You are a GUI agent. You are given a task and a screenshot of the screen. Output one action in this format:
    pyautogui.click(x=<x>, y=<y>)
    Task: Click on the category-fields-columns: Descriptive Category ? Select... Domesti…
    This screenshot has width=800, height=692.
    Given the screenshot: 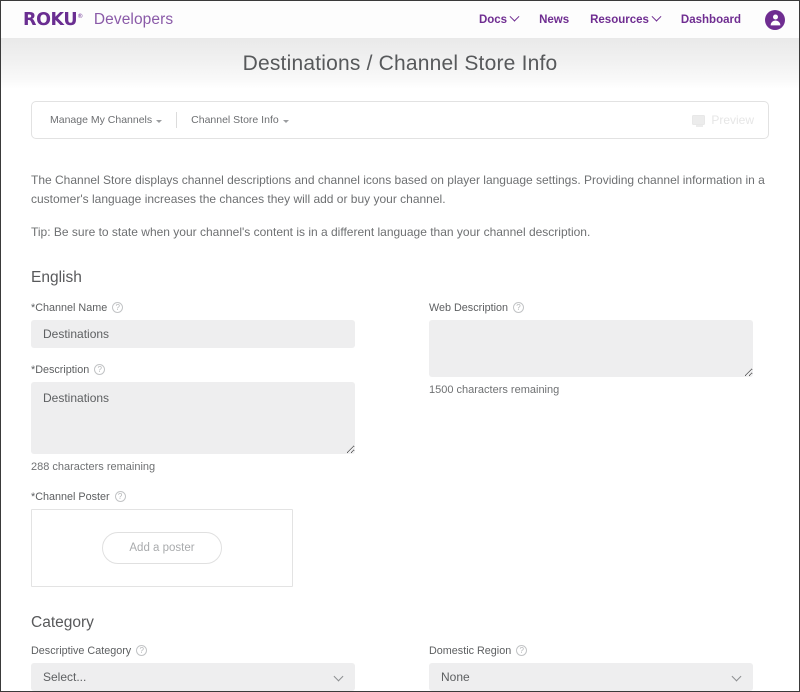 What is the action you would take?
    pyautogui.click(x=400, y=668)
    